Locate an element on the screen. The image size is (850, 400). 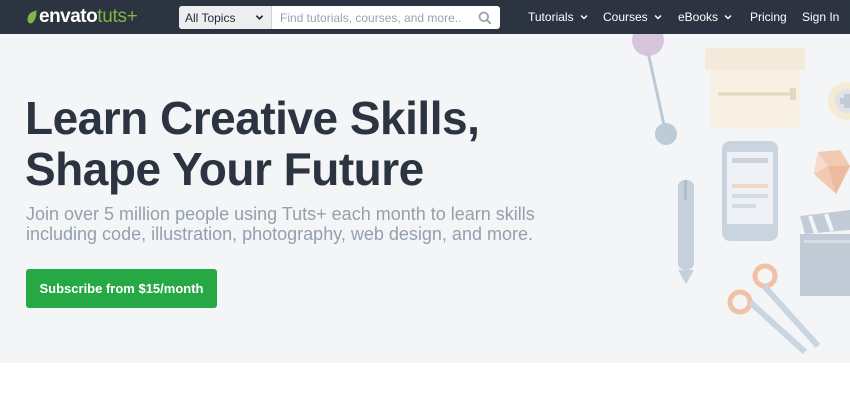
nav-courses: Courses is located at coordinates (632, 17).